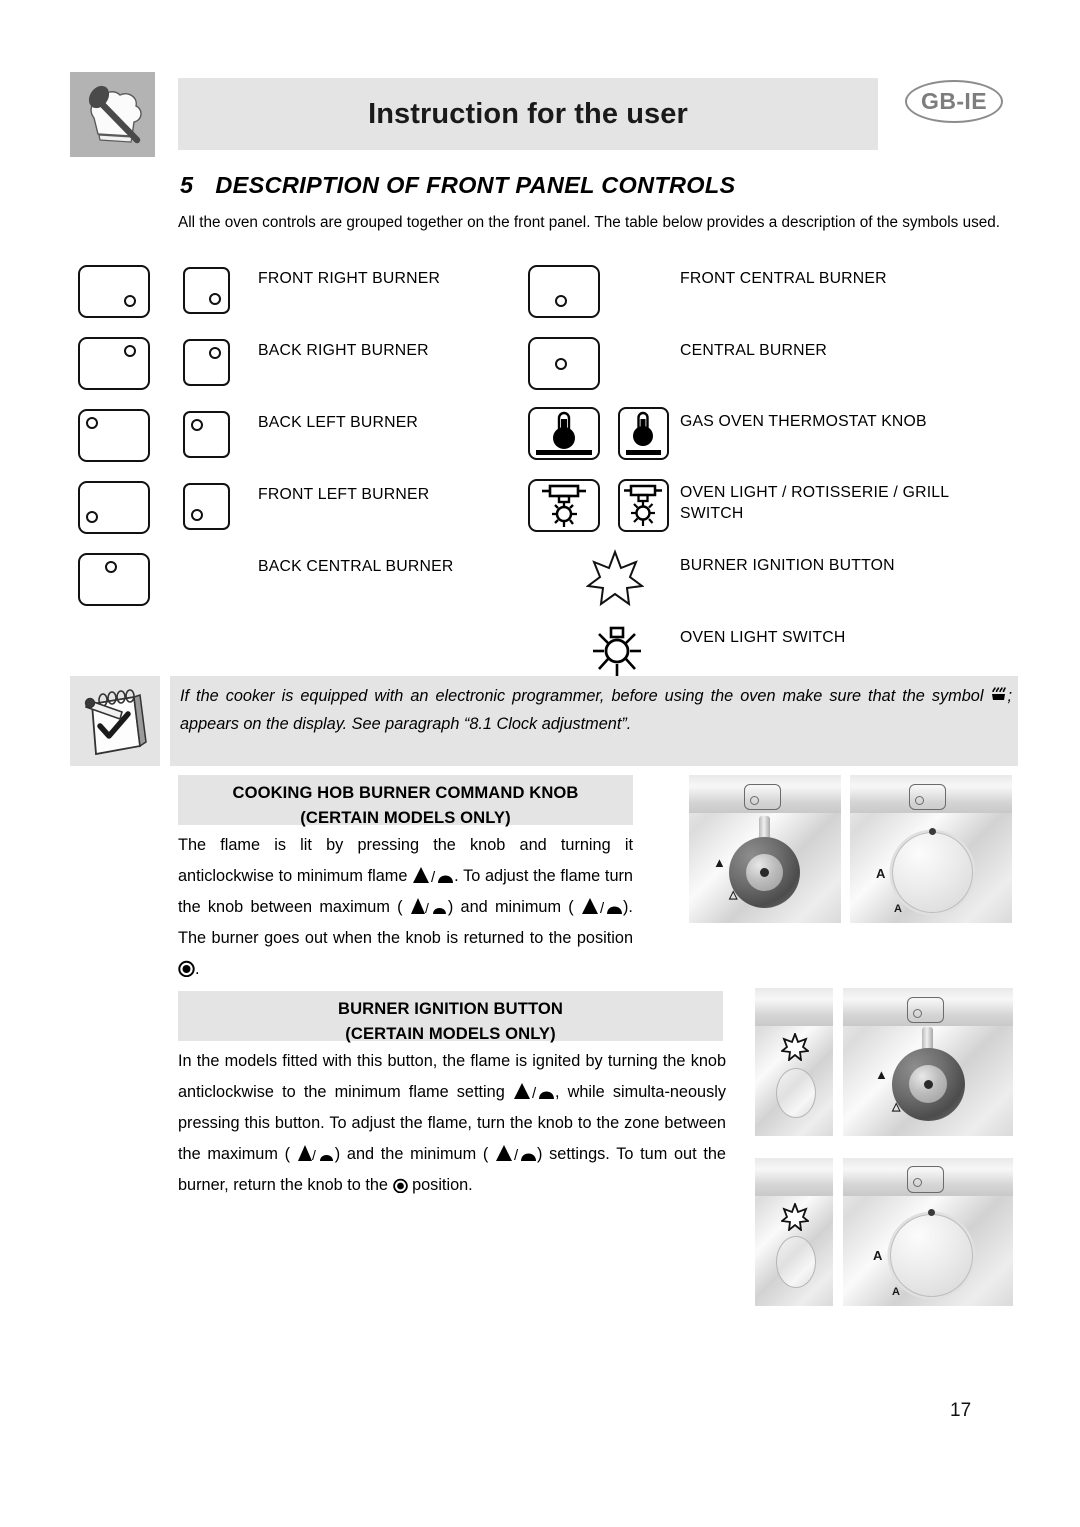 This screenshot has height=1527, width=1080. I want to click on symbol-label-back-left-burner: BACK LEFT BURNER, so click(338, 422).